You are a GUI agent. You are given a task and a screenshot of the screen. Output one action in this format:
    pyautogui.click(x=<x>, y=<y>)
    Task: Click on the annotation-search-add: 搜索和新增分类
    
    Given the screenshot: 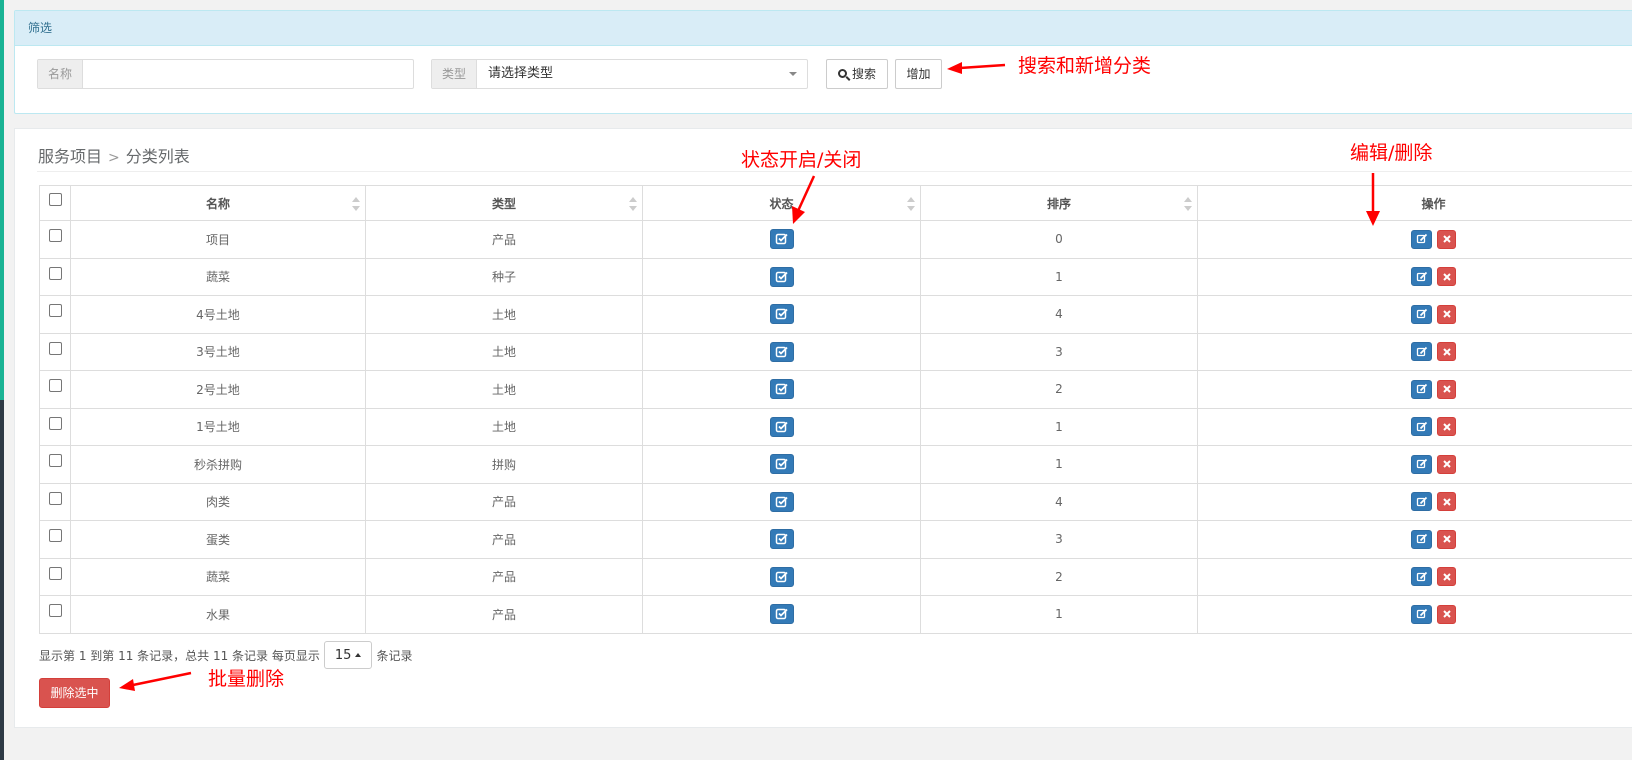 What is the action you would take?
    pyautogui.click(x=1085, y=66)
    